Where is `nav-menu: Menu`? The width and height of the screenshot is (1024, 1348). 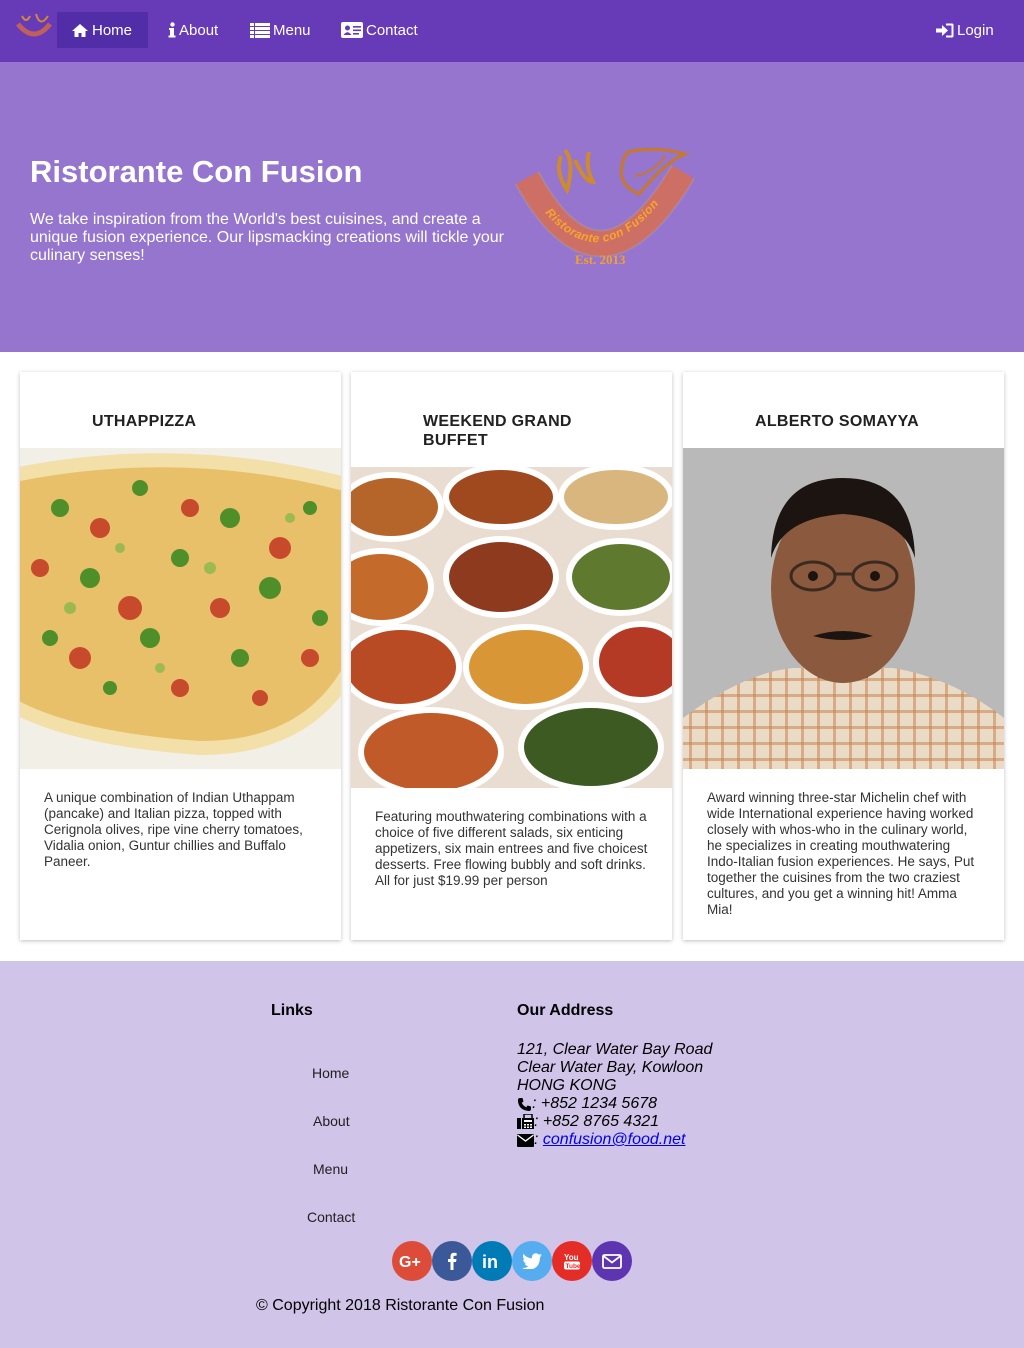 nav-menu: Menu is located at coordinates (280, 30).